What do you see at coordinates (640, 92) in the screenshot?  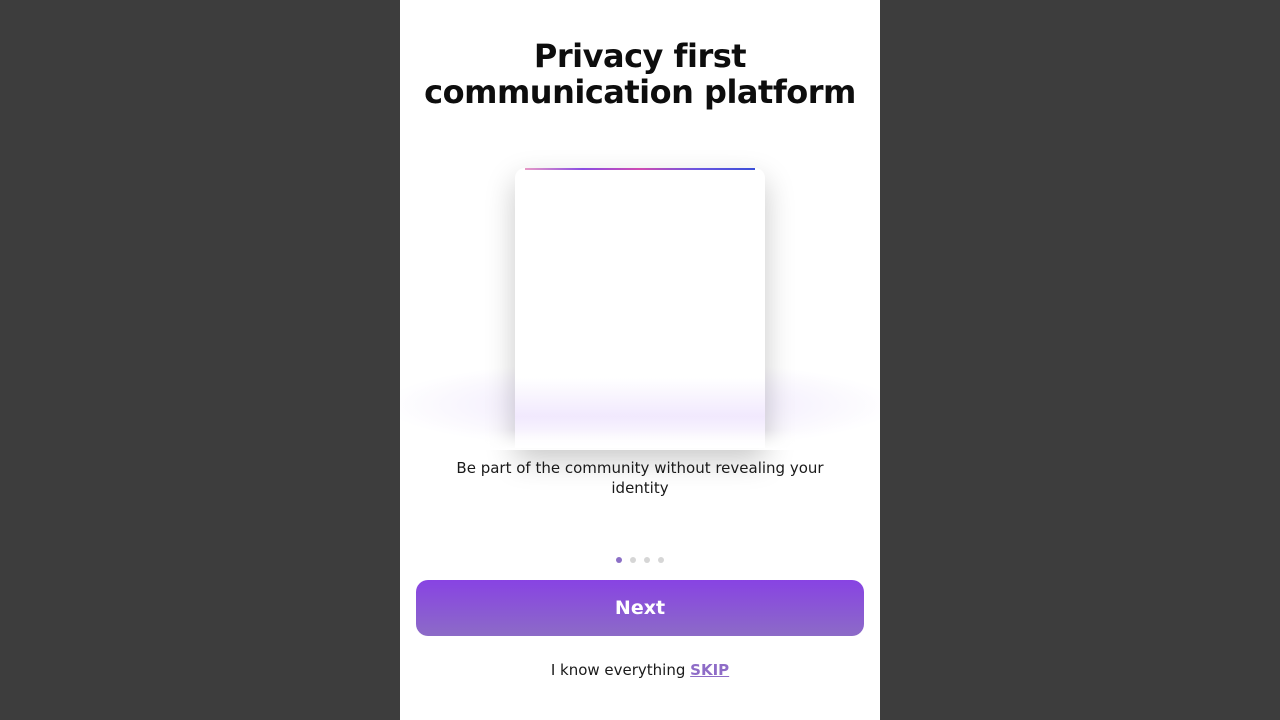 I see `page-title-line-2: communication platform` at bounding box center [640, 92].